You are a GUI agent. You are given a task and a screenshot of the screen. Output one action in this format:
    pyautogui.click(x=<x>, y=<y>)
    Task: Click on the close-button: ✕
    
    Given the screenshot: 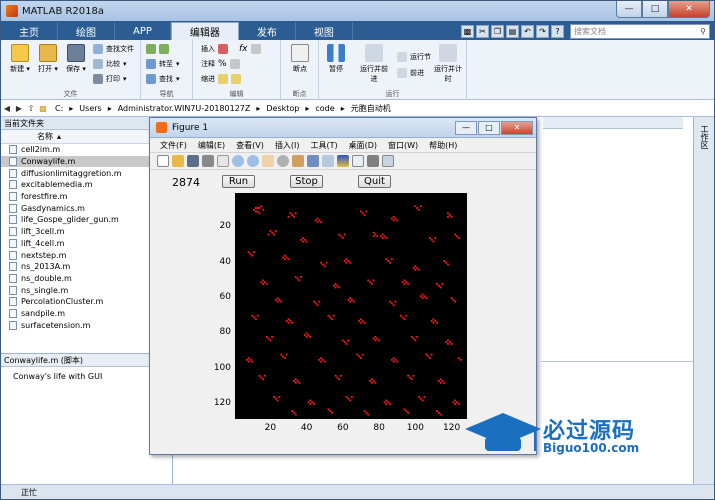 What is the action you would take?
    pyautogui.click(x=689, y=9)
    